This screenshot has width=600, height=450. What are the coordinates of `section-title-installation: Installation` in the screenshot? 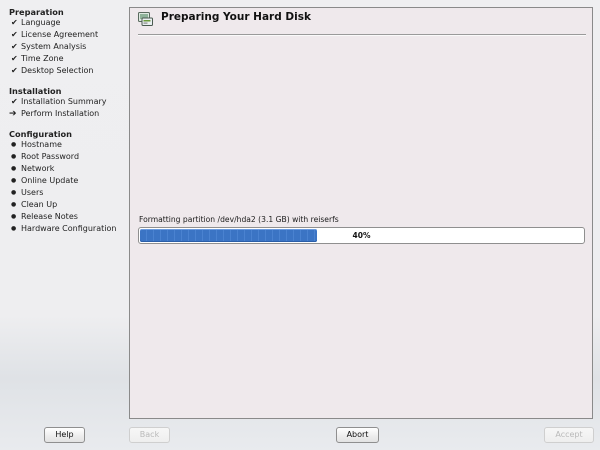 It's located at (35, 91).